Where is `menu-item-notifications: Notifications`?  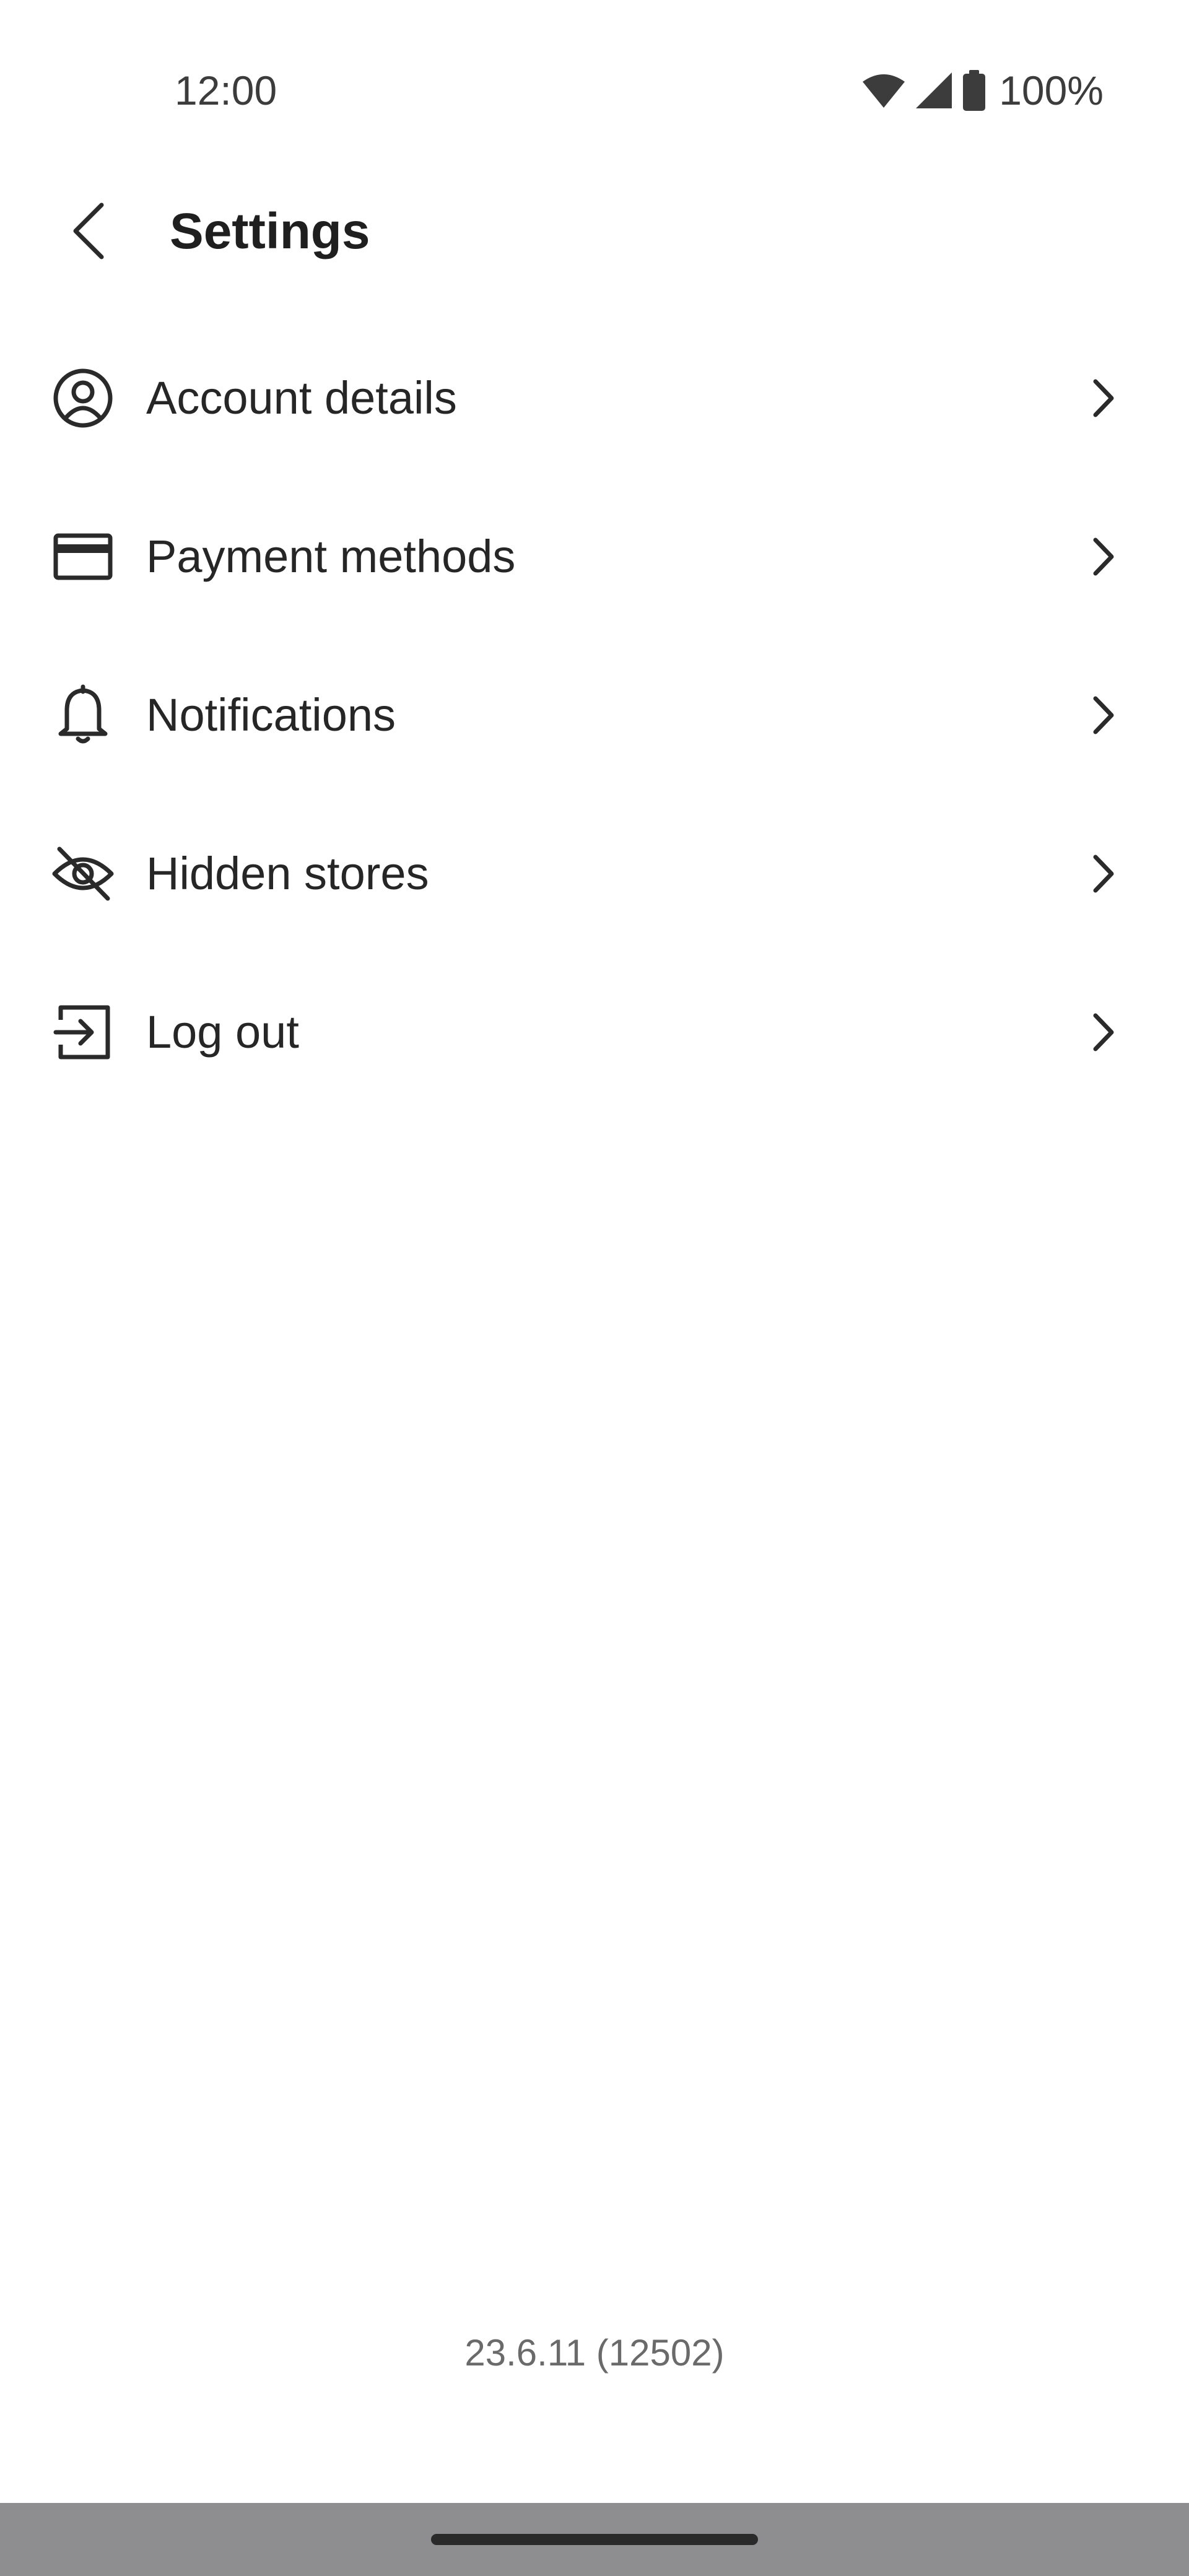
menu-item-notifications: Notifications is located at coordinates (594, 715).